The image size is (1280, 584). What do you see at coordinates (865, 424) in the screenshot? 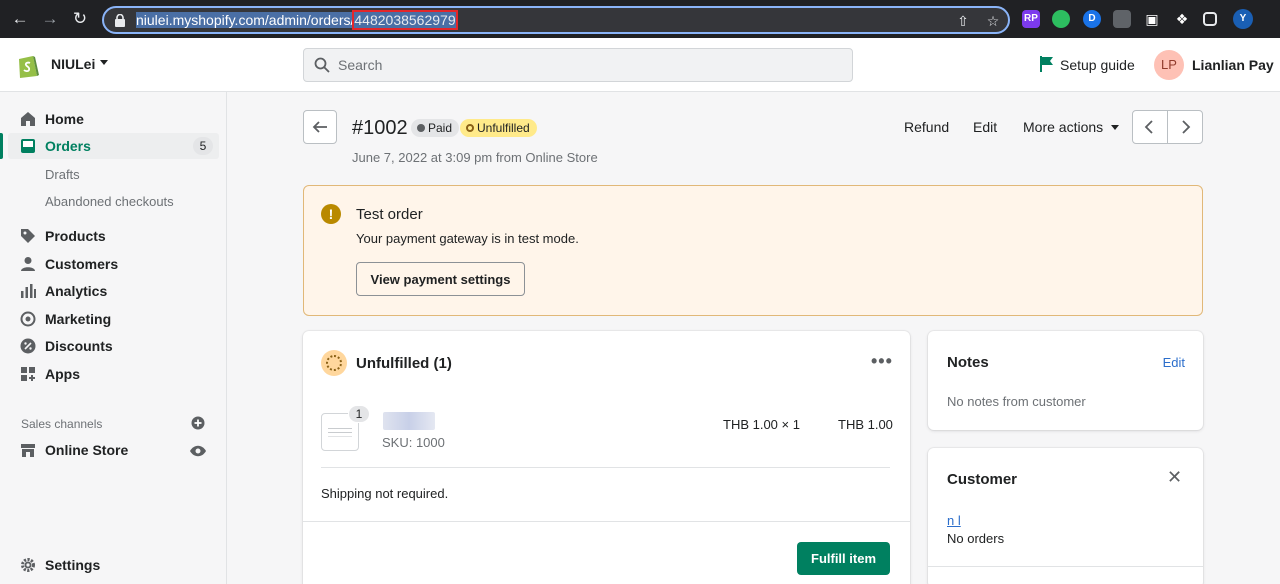
I see `item-total: THB 1.00` at bounding box center [865, 424].